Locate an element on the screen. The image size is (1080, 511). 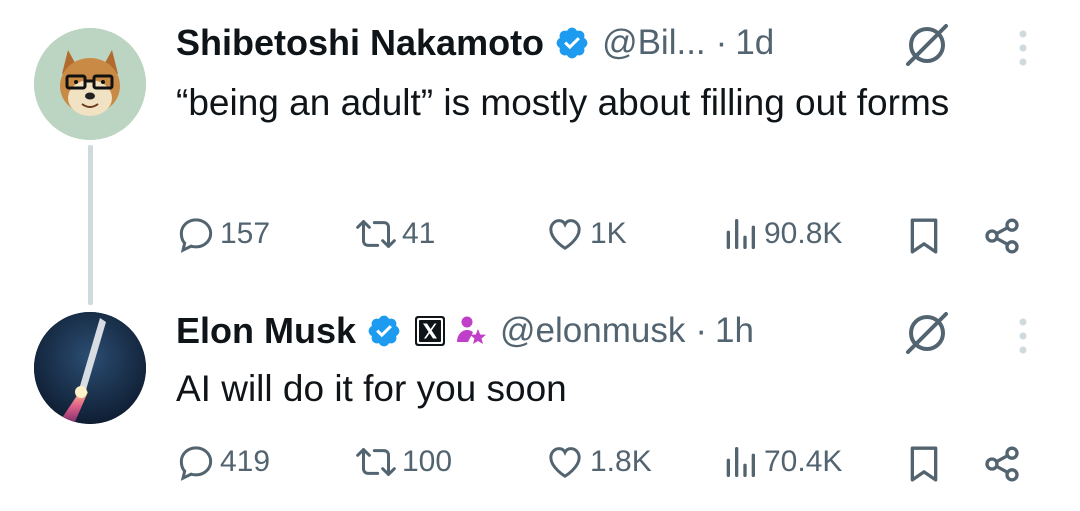
views-count: 70.4K is located at coordinates (803, 461).